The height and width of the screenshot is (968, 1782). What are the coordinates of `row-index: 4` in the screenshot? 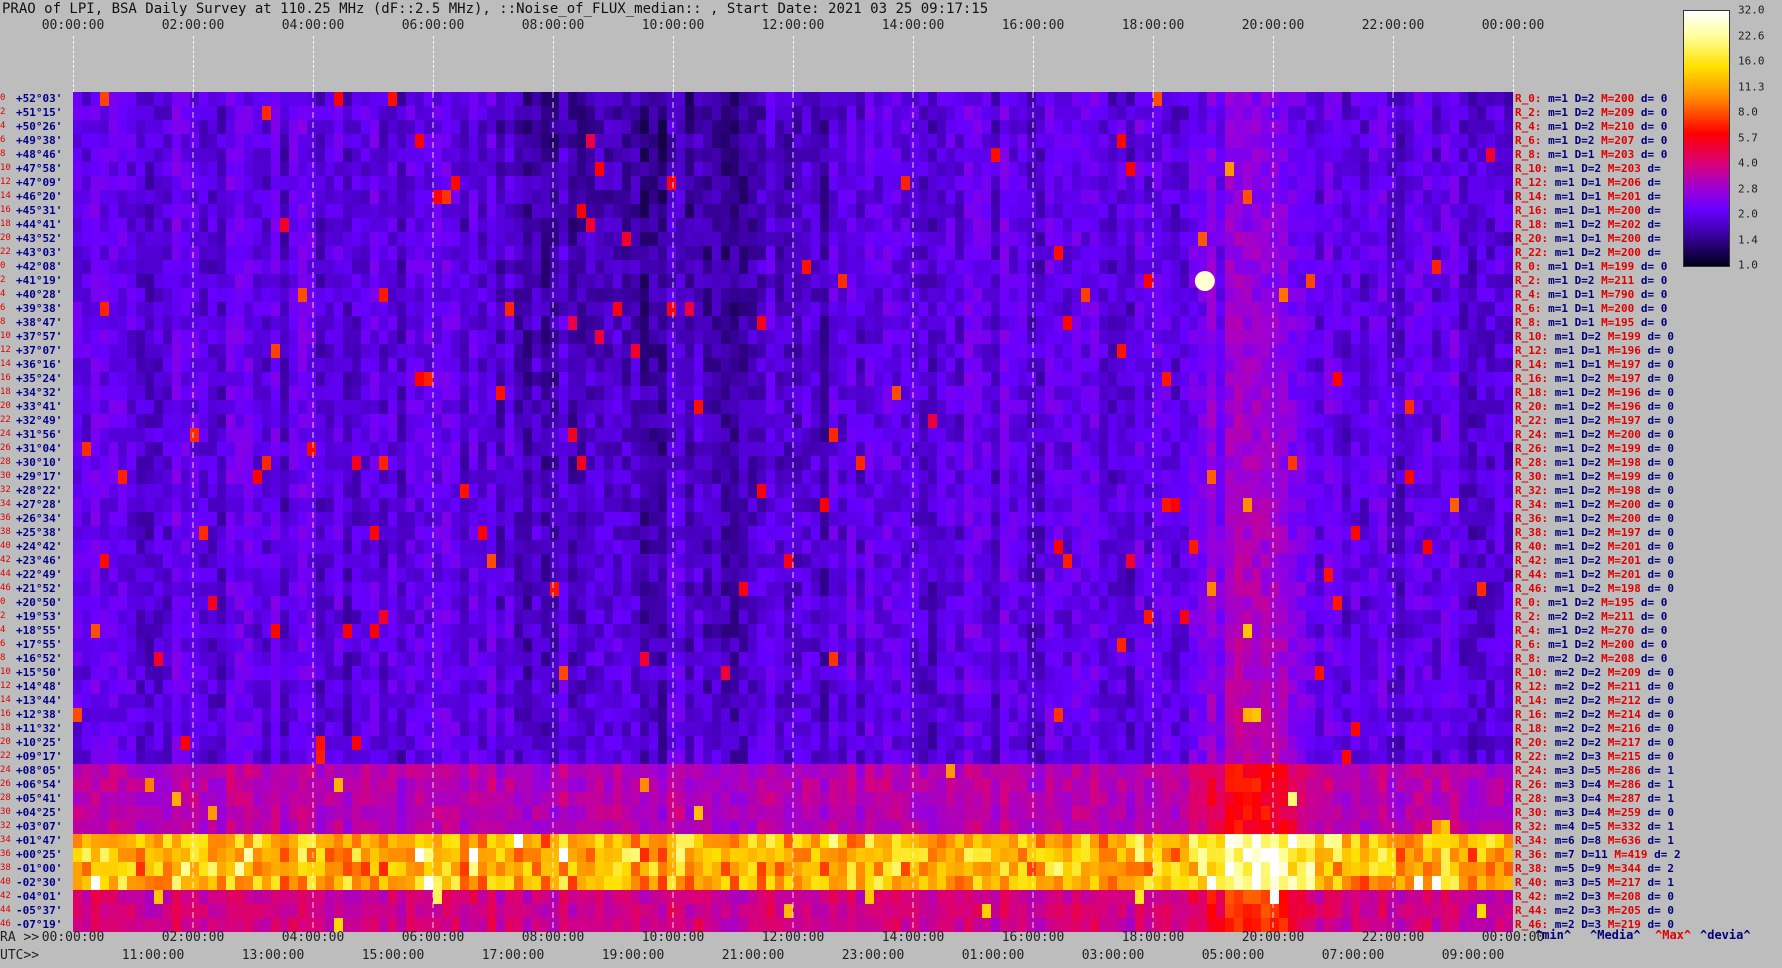 It's located at (3, 630).